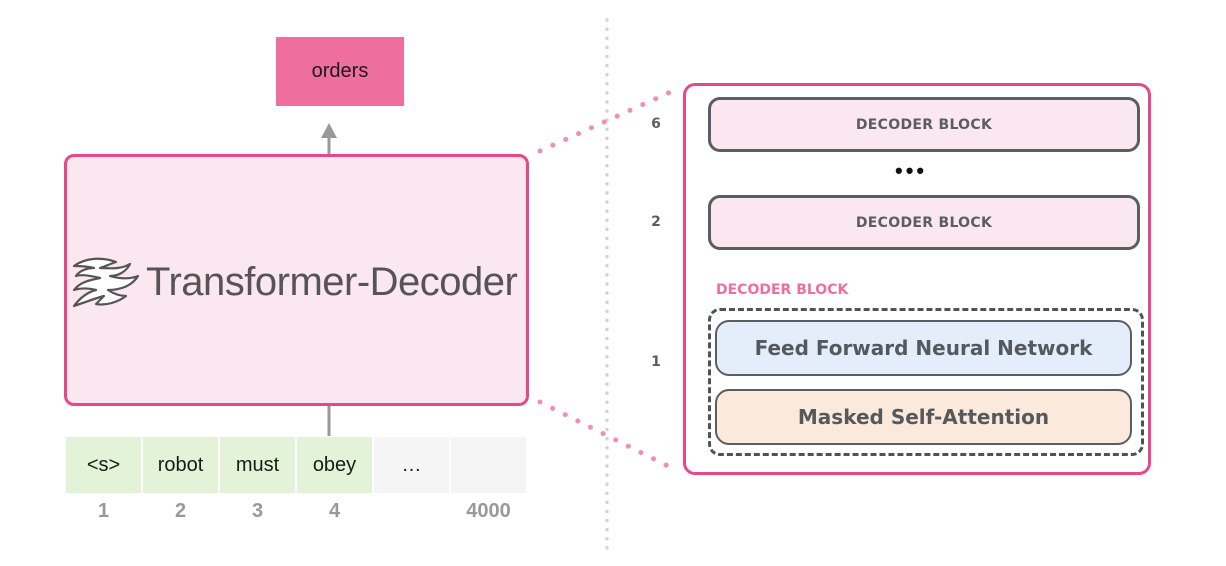 Image resolution: width=1226 pixels, height=566 pixels. I want to click on input-token-empty, so click(488, 465).